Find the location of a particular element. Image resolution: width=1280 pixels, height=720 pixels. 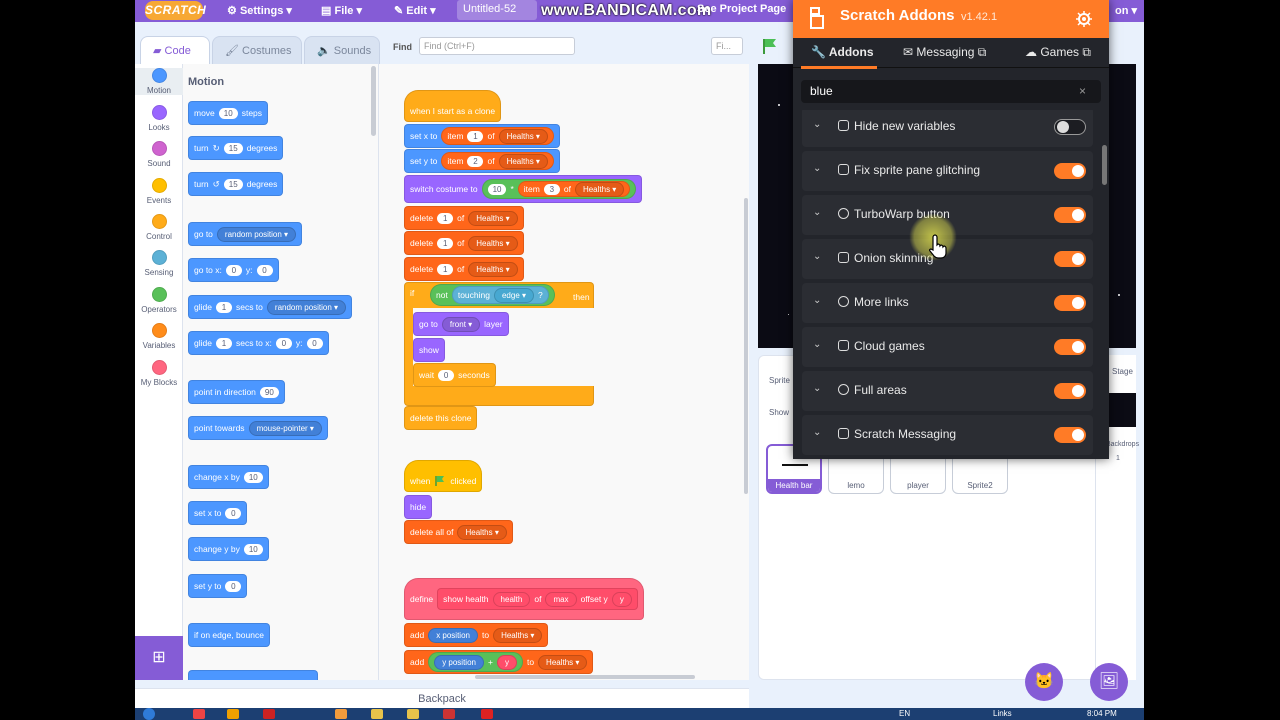

palette-block-glide: glide 1 secs to random position ▾ is located at coordinates (270, 307).